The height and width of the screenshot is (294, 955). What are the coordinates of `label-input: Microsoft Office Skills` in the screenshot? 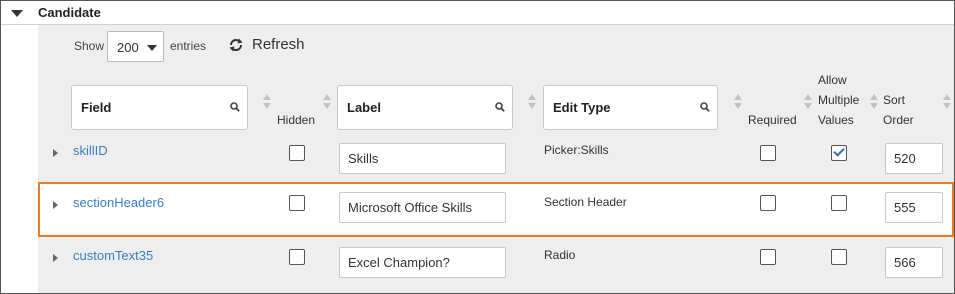 It's located at (422, 207).